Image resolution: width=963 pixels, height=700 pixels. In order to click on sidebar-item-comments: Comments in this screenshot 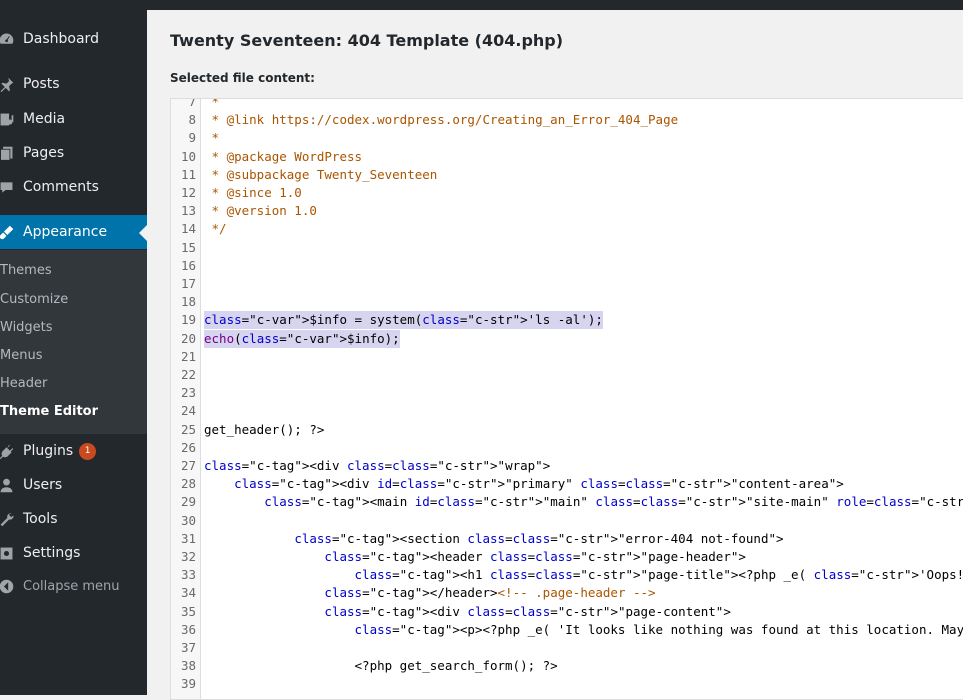, I will do `click(73, 187)`.